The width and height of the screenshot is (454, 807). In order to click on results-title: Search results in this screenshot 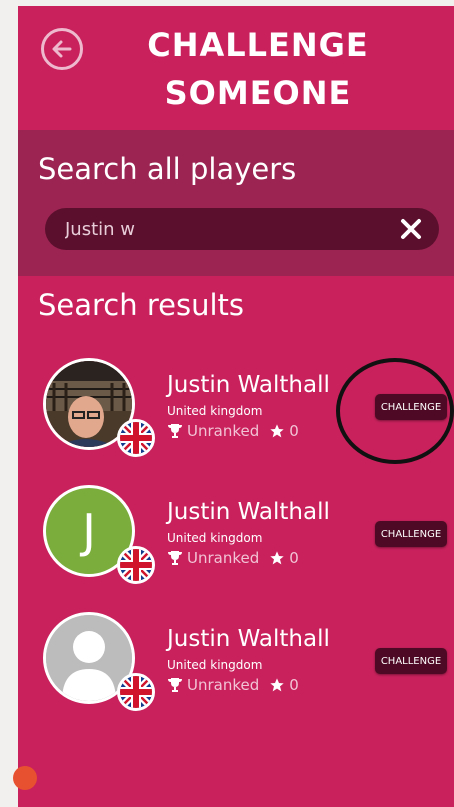, I will do `click(141, 305)`.